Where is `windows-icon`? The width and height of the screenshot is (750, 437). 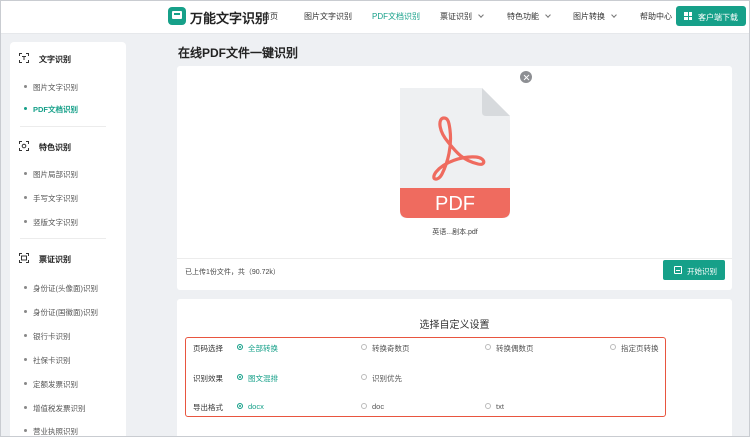 windows-icon is located at coordinates (688, 16).